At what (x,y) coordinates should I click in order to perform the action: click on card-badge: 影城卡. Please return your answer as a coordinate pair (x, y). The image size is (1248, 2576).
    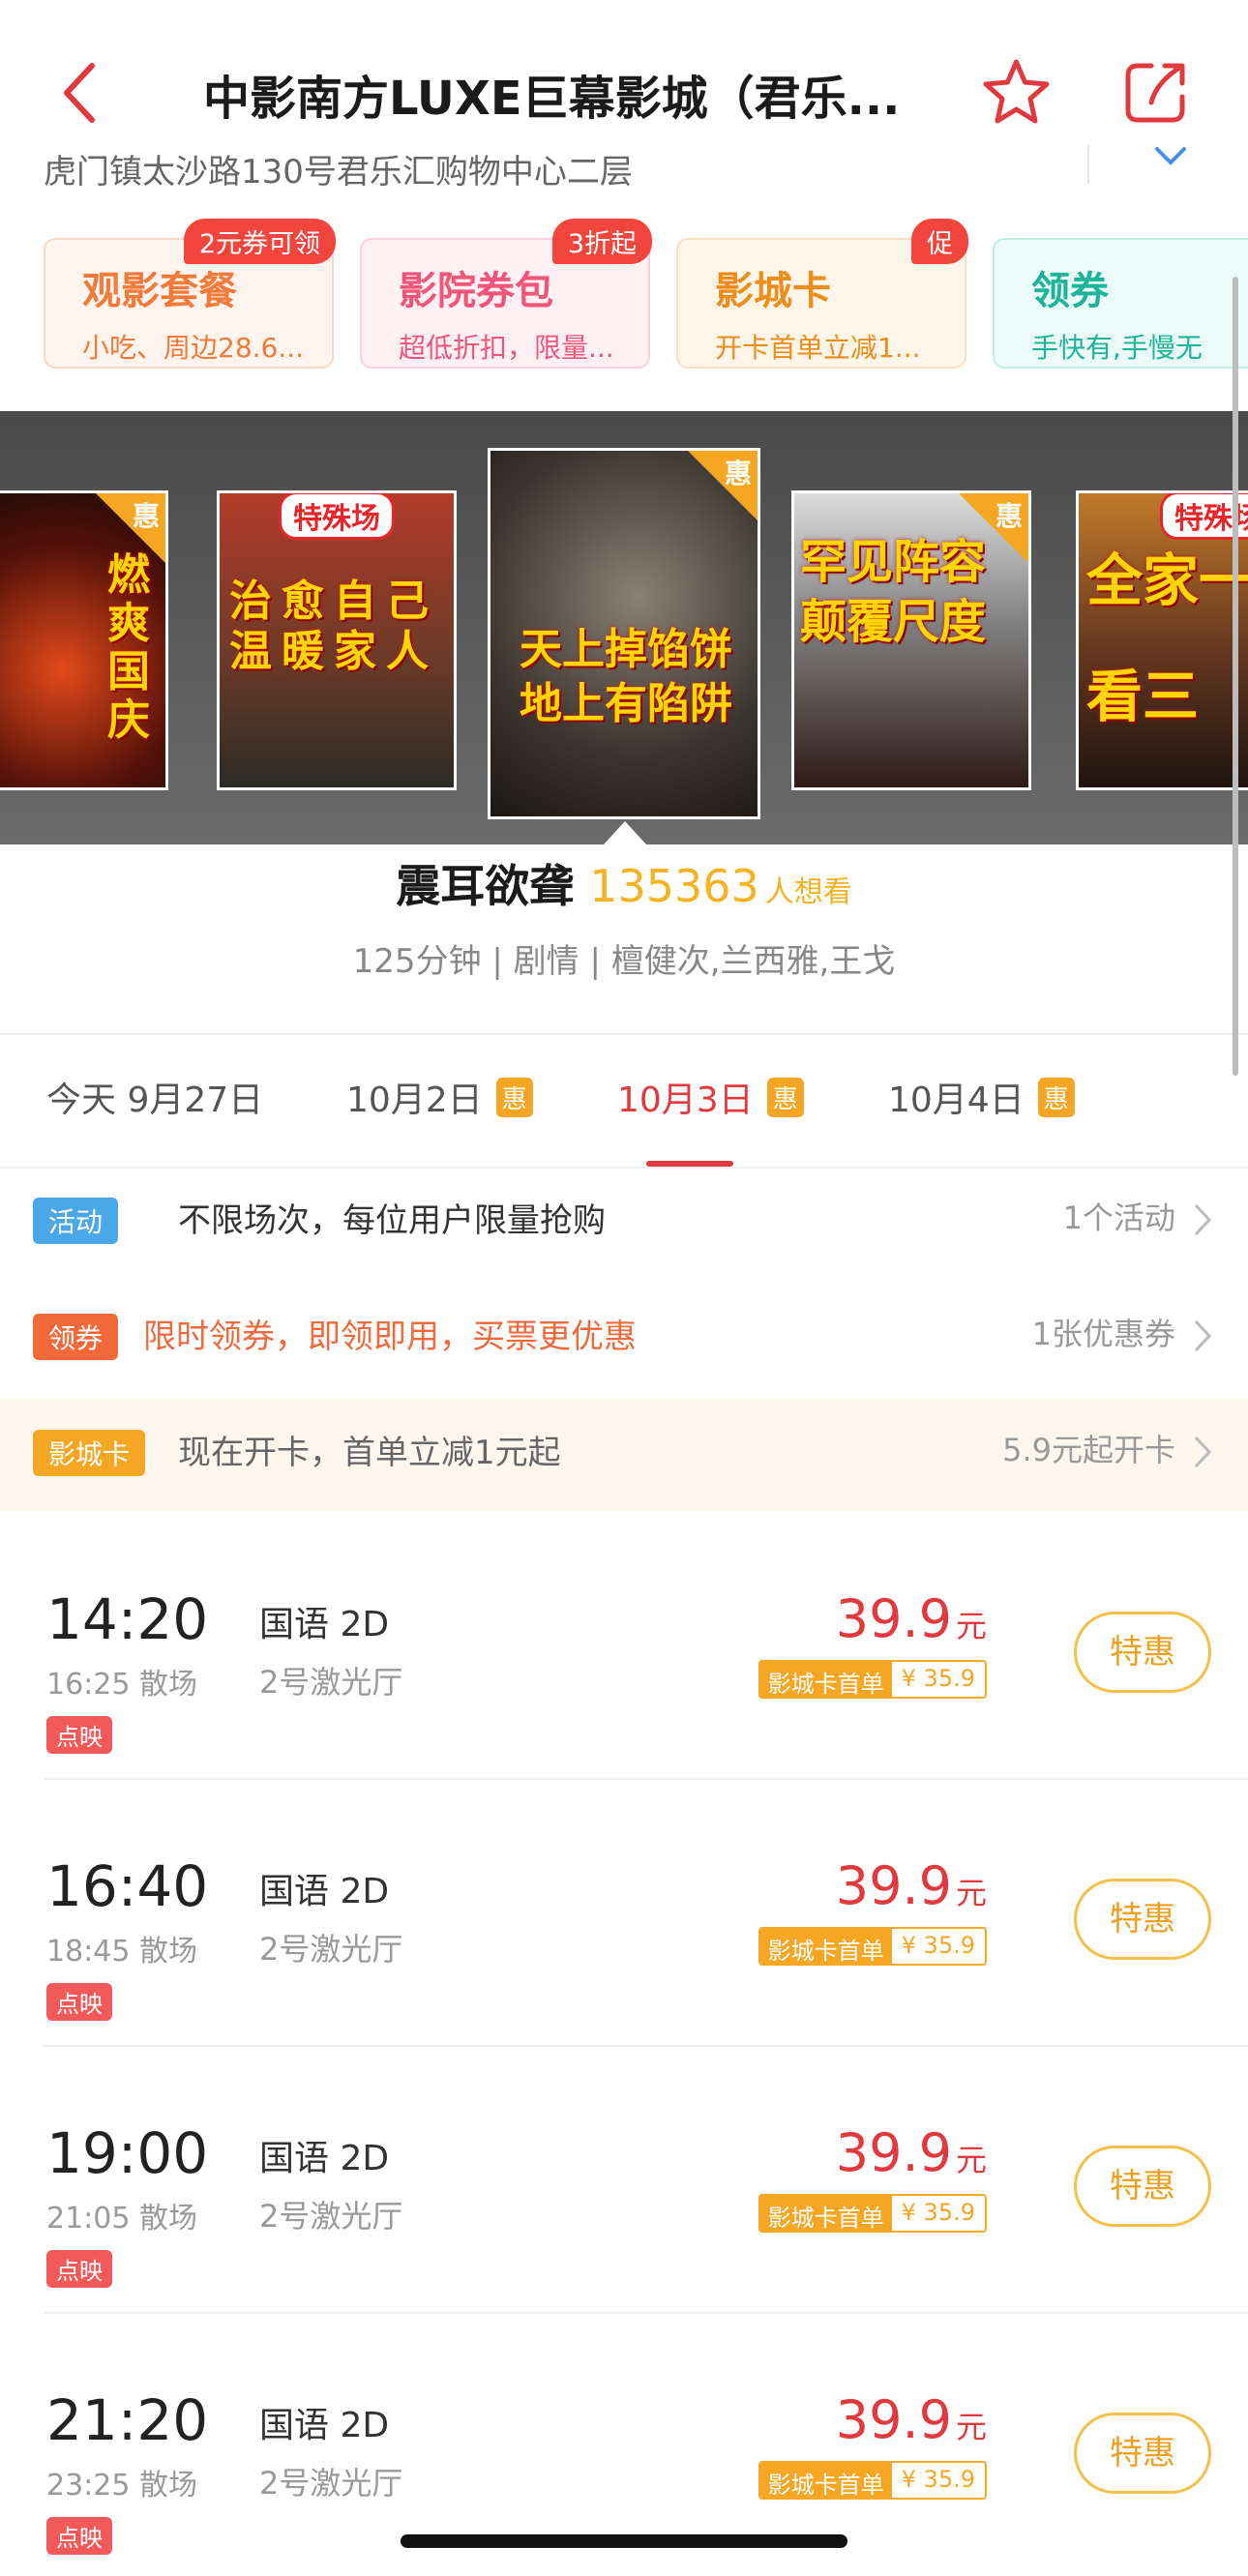
    Looking at the image, I should click on (90, 1453).